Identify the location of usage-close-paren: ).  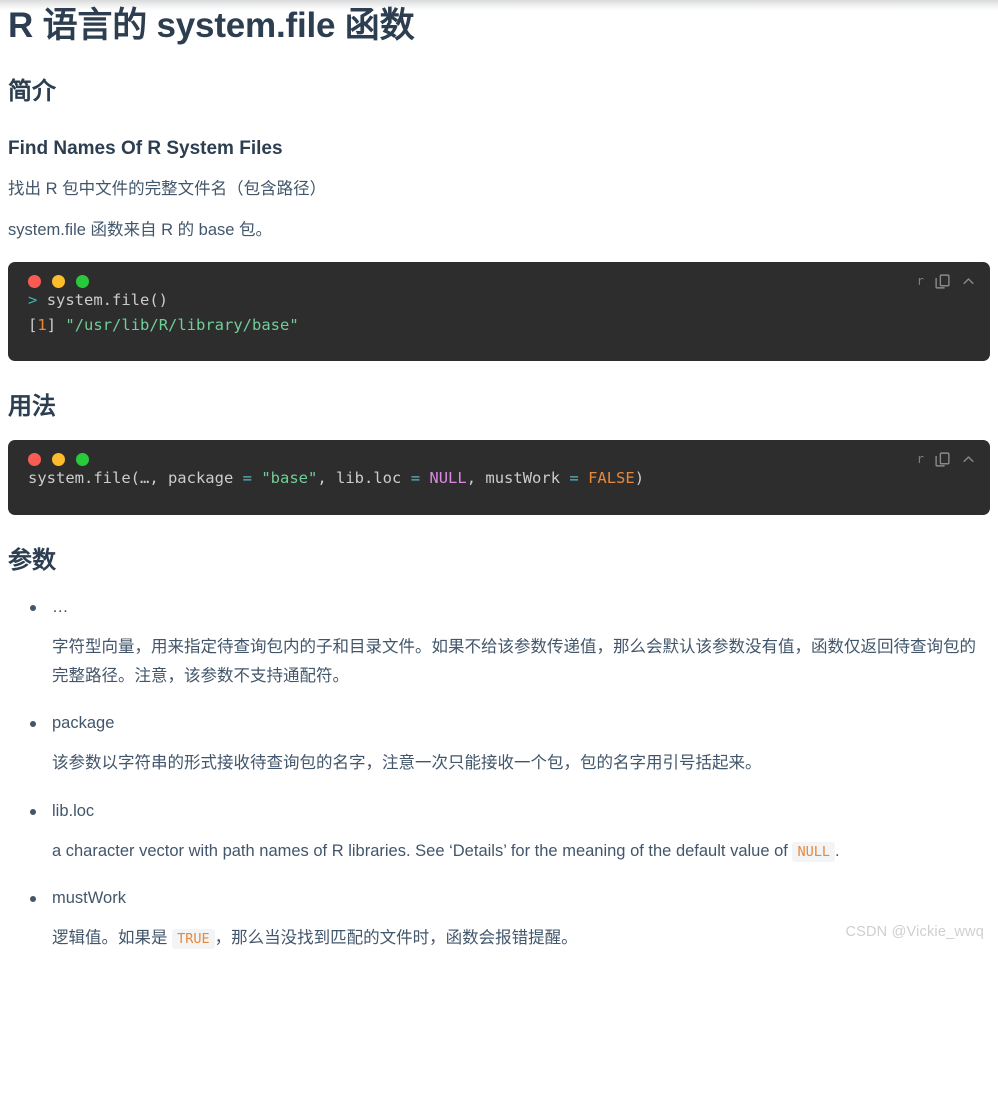
(639, 477).